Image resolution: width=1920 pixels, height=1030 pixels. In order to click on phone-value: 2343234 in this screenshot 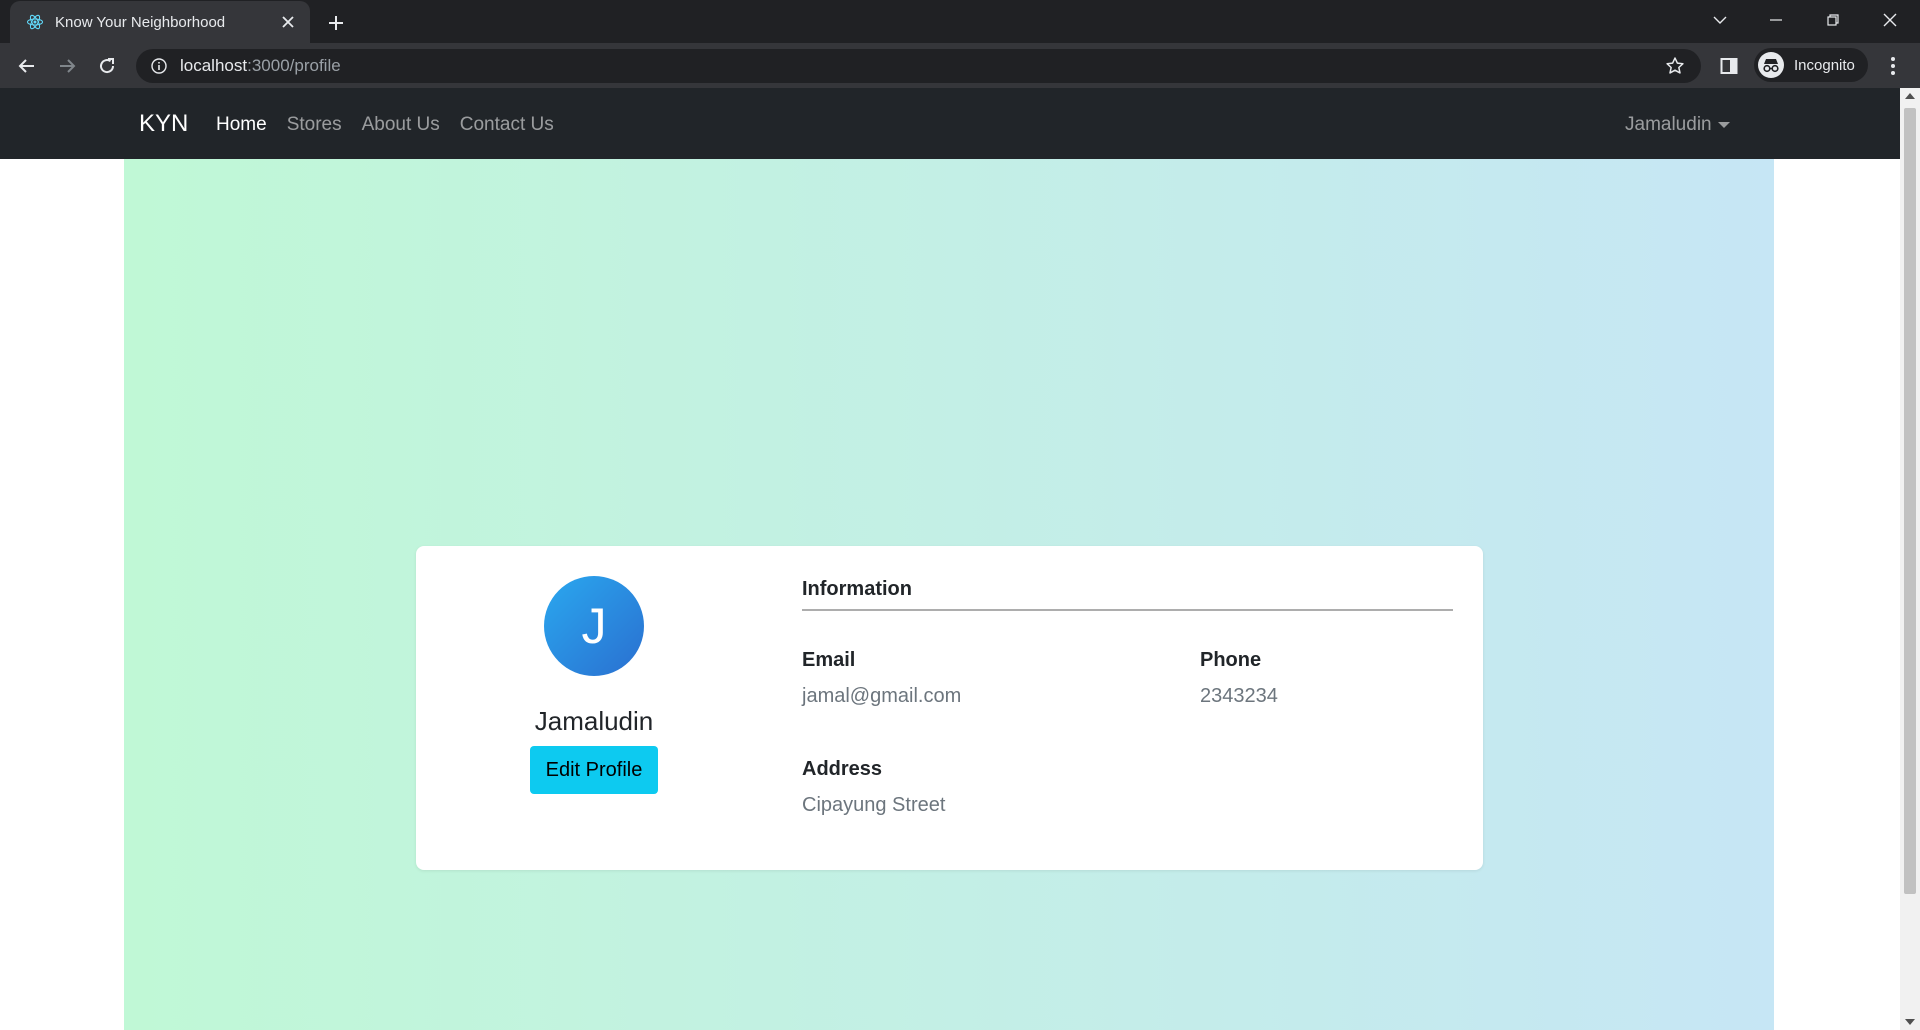, I will do `click(1239, 696)`.